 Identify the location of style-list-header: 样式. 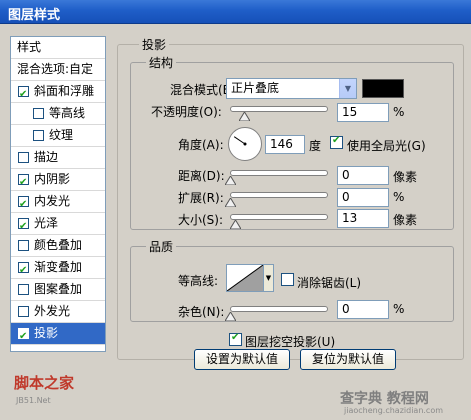
(58, 48).